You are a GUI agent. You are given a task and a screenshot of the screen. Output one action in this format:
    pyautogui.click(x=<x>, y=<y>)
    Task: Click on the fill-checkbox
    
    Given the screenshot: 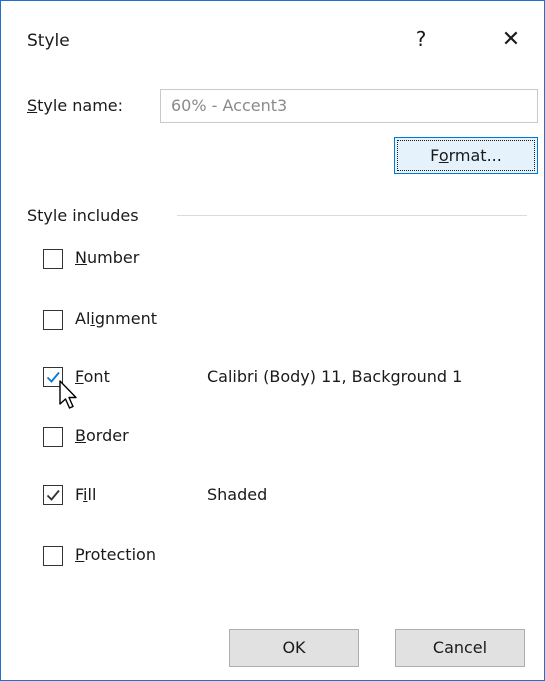 What is the action you would take?
    pyautogui.click(x=53, y=495)
    